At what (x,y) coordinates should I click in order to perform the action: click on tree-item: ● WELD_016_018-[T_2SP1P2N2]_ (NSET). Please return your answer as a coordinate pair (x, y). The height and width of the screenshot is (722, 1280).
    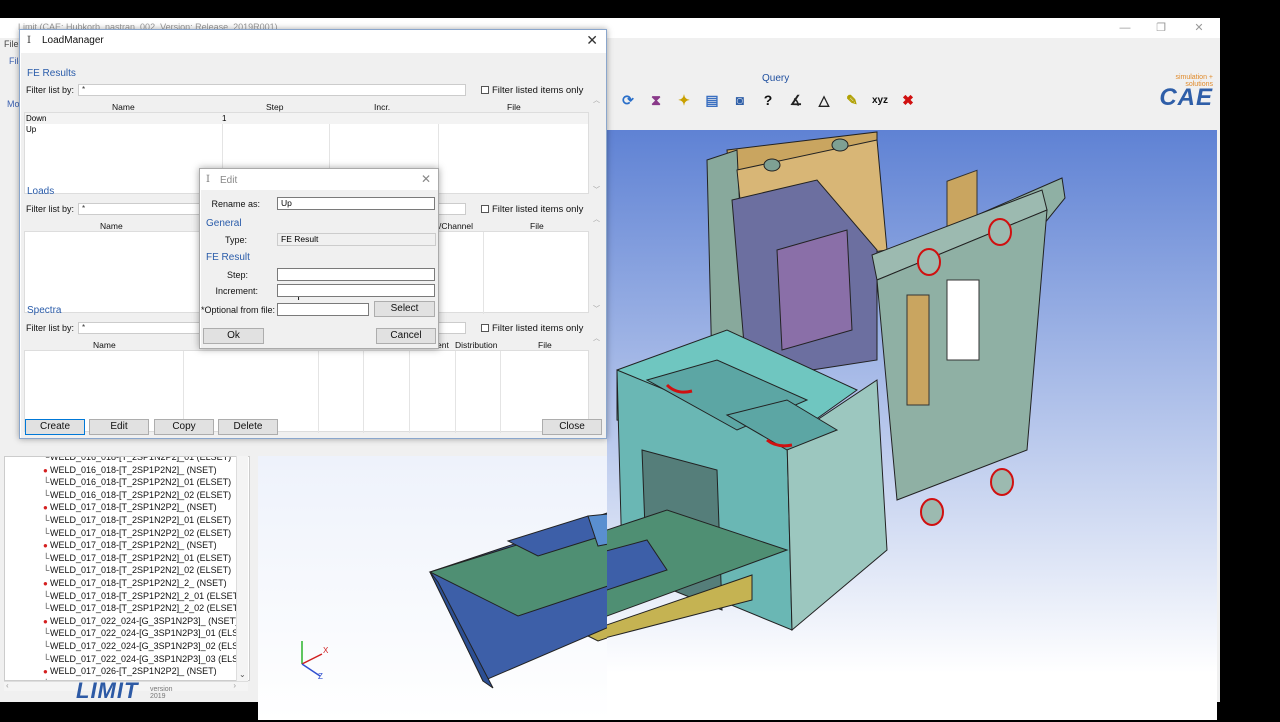
    Looking at the image, I should click on (130, 470).